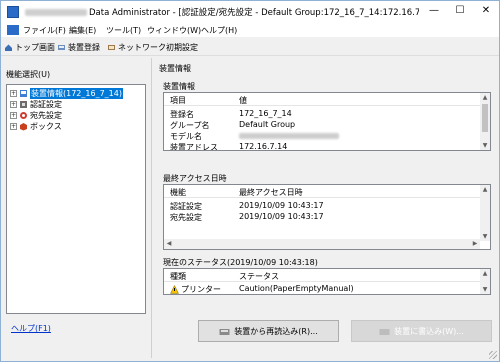 This screenshot has height=362, width=500. I want to click on row-key: 装置アドレス, so click(194, 147).